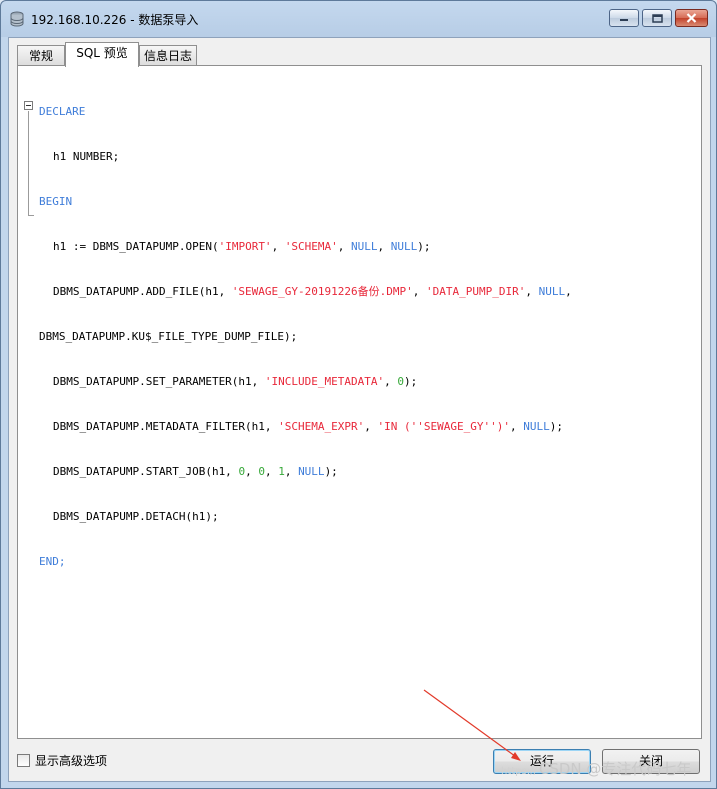 This screenshot has width=717, height=789. What do you see at coordinates (311, 246) in the screenshot?
I see `string-literal: 'SCHEMA'` at bounding box center [311, 246].